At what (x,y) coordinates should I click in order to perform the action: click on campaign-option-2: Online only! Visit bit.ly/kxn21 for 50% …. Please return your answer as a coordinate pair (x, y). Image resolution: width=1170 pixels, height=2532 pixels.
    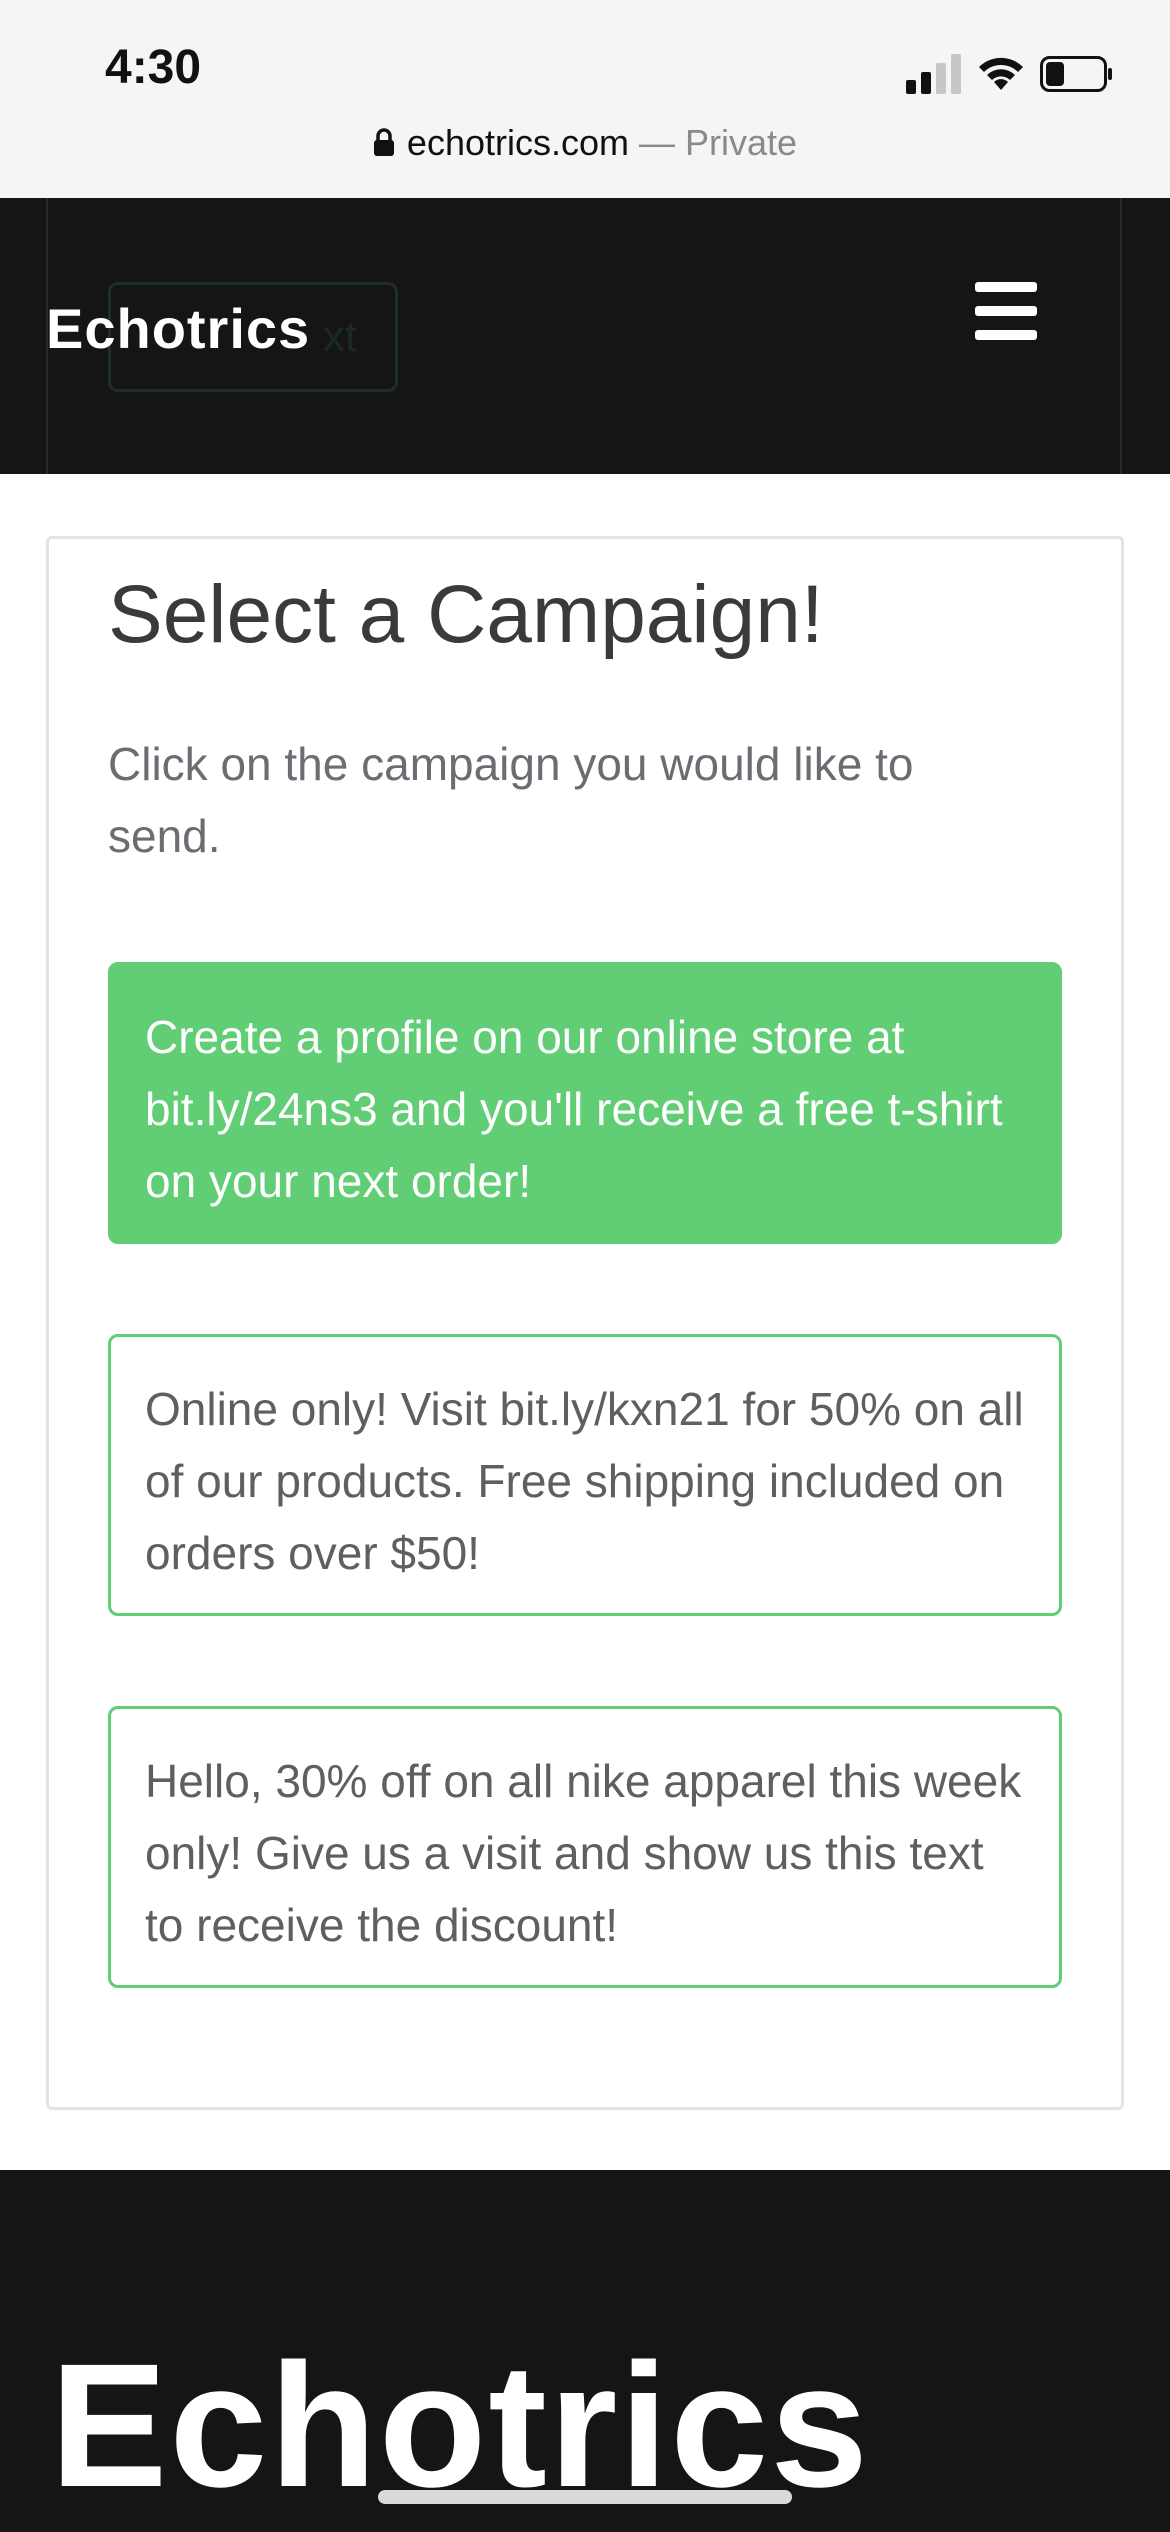
    Looking at the image, I should click on (585, 1475).